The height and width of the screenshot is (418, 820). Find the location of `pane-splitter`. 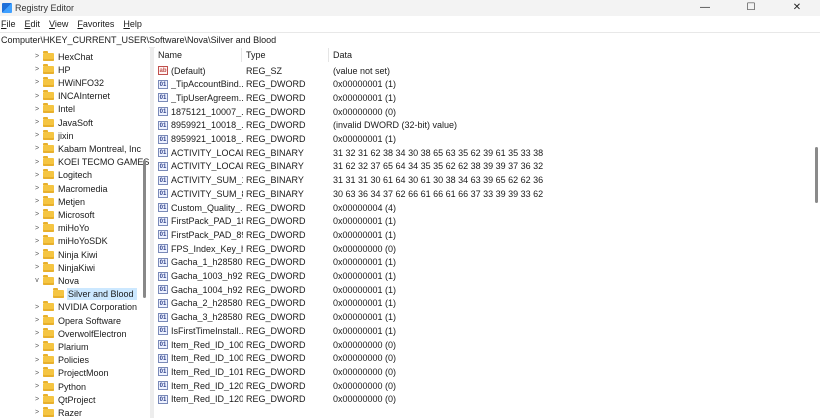

pane-splitter is located at coordinates (152, 232).